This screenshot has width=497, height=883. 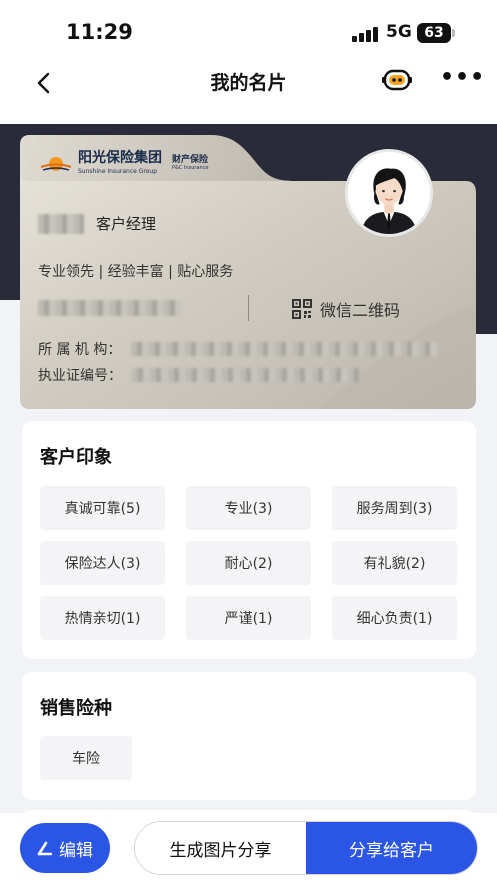 I want to click on card-divider, so click(x=248, y=308).